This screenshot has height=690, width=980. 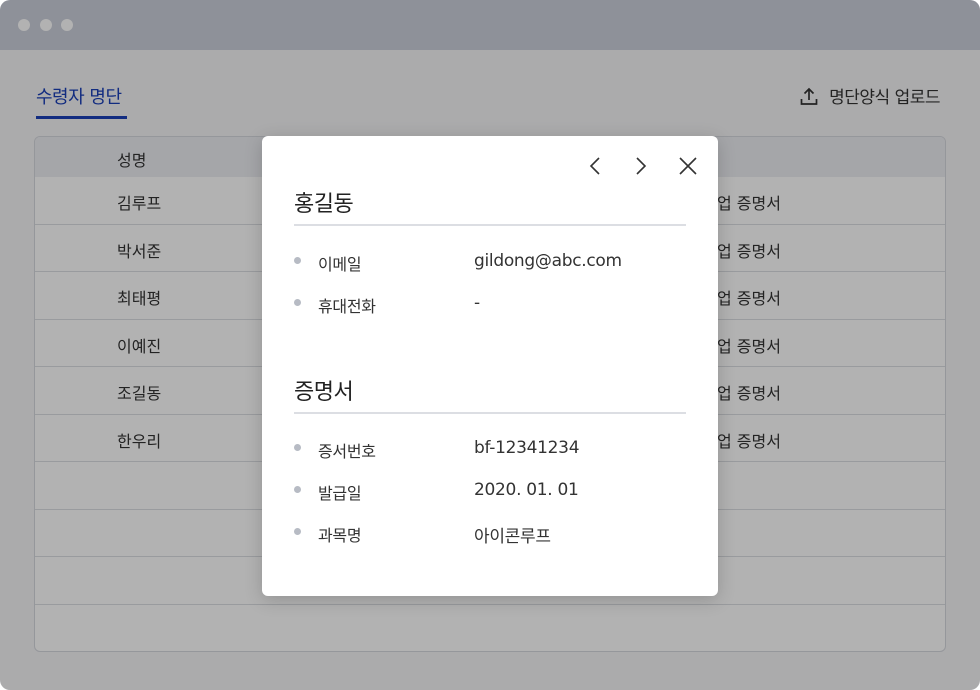 What do you see at coordinates (688, 166) in the screenshot?
I see `close-icon` at bounding box center [688, 166].